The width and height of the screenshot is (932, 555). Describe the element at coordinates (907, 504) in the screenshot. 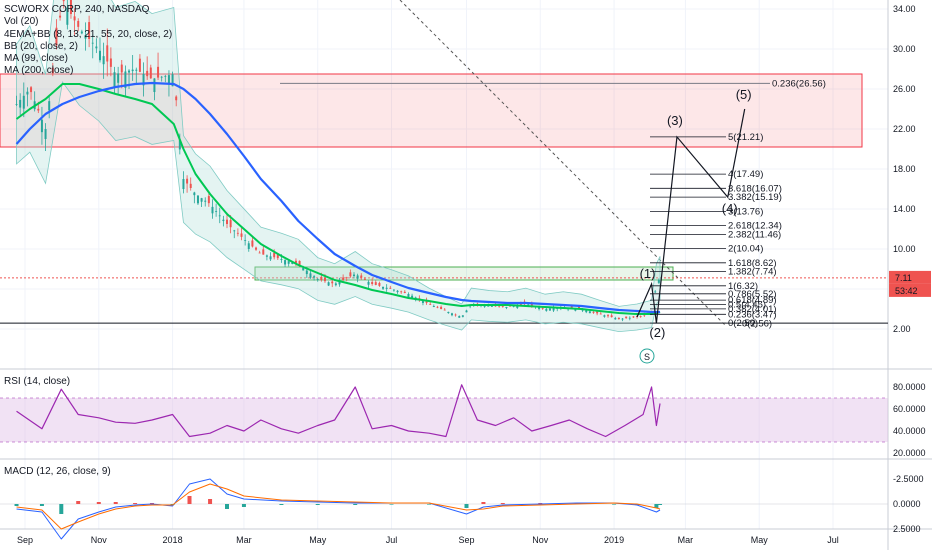

I see `macd-axis-tick: 0.0000` at that location.